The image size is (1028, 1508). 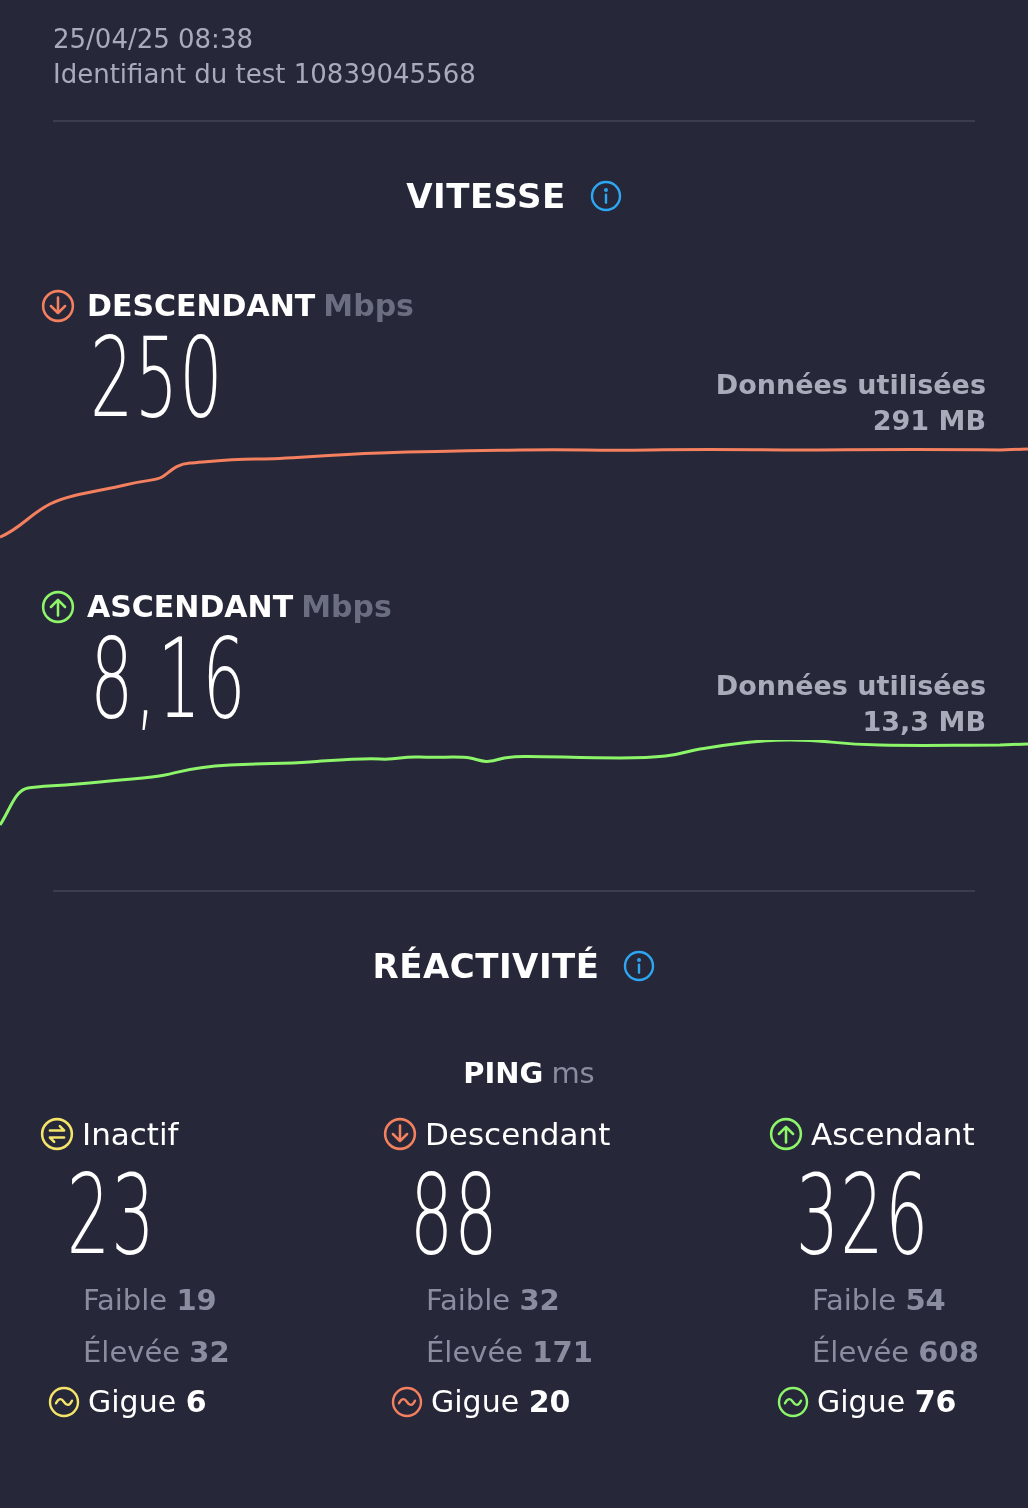 I want to click on test-date: 25/04/25 08:38, so click(x=153, y=39).